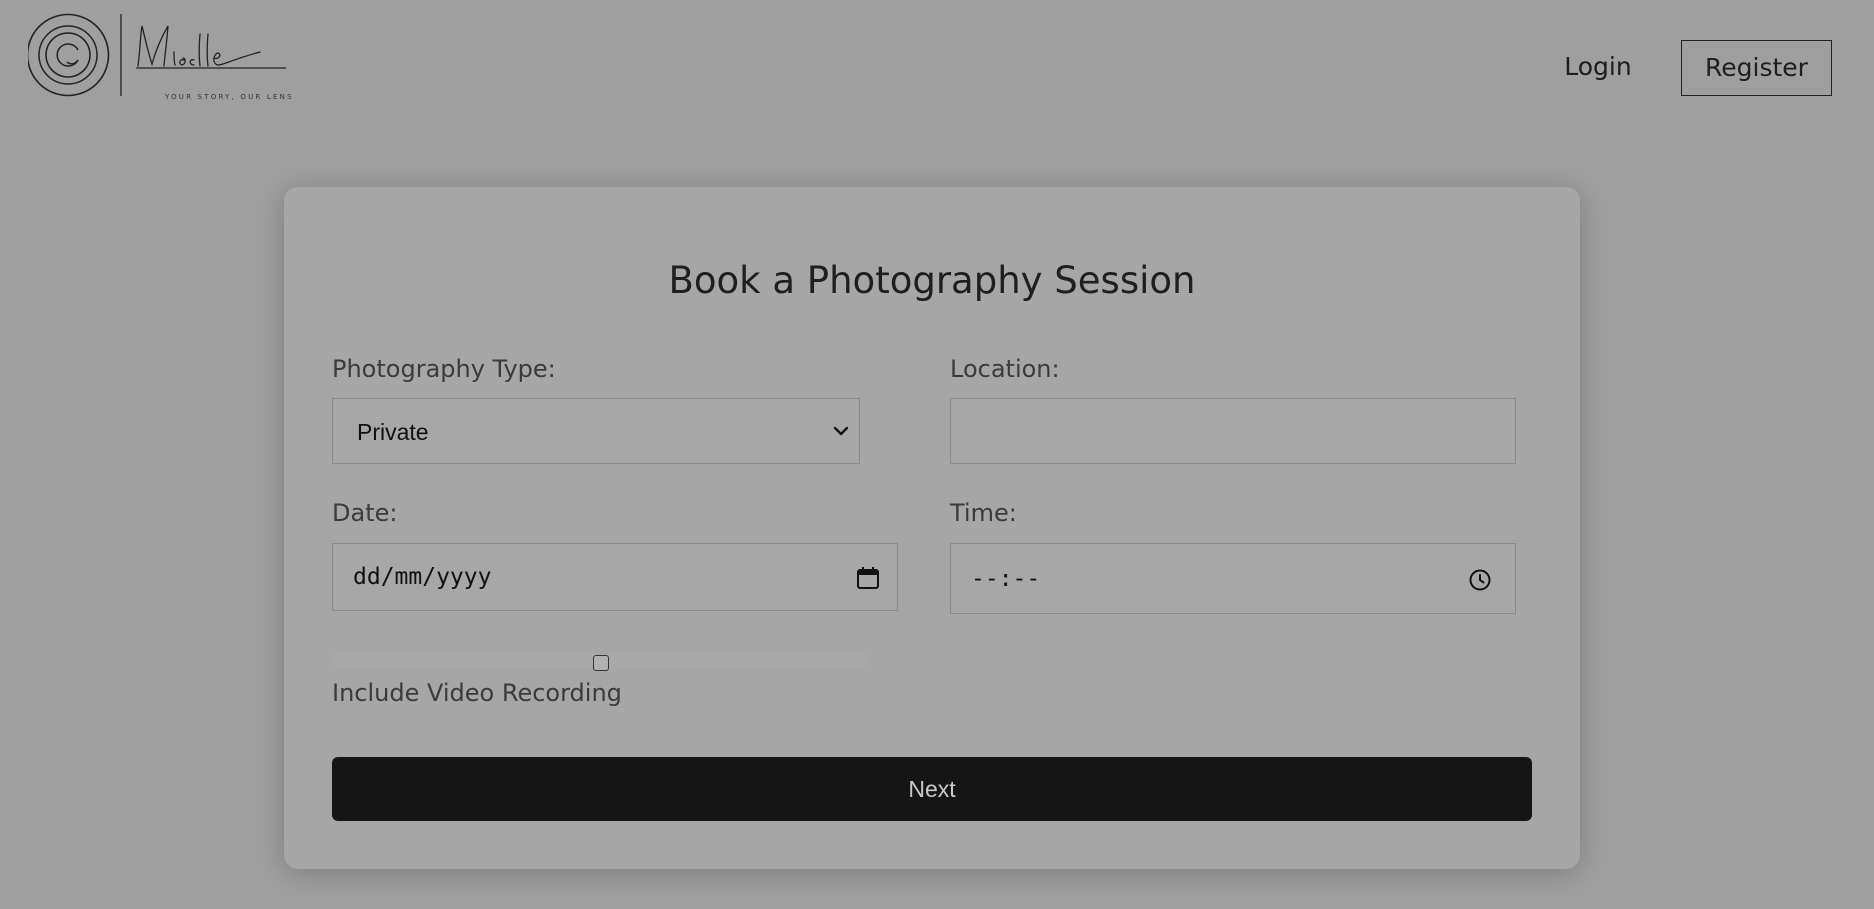  I want to click on time-placeholder: --:--, so click(1006, 579).